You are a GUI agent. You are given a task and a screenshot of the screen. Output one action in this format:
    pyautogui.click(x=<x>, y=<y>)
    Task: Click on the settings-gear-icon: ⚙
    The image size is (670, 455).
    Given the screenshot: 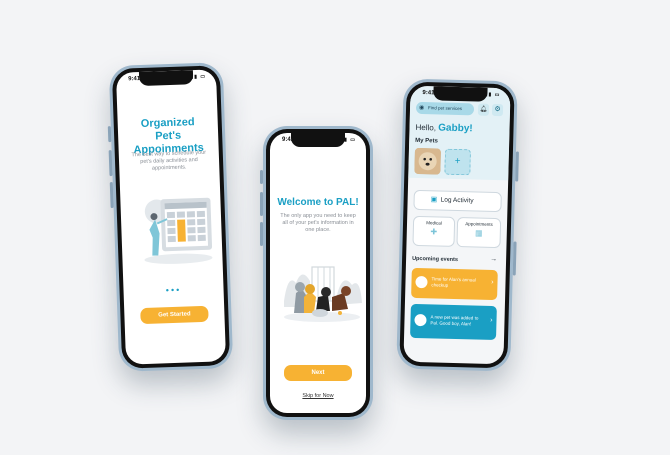 What is the action you would take?
    pyautogui.click(x=497, y=110)
    